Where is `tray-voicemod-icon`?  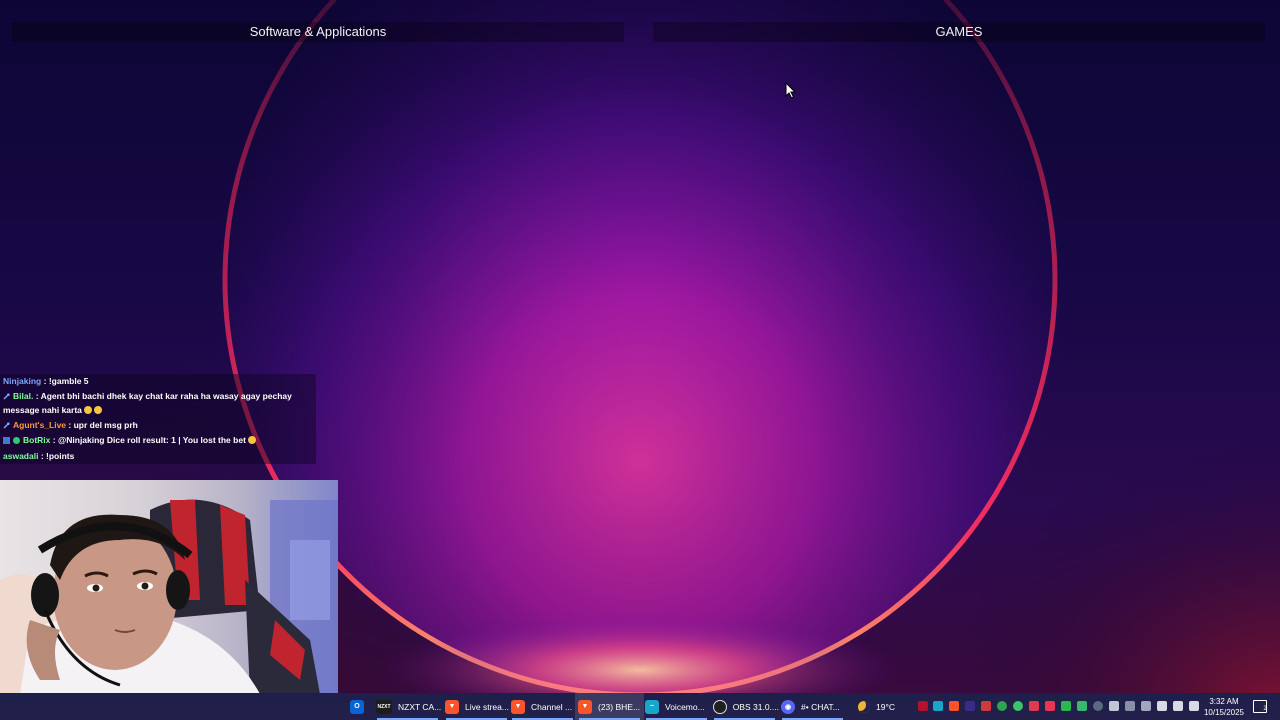 tray-voicemod-icon is located at coordinates (938, 706).